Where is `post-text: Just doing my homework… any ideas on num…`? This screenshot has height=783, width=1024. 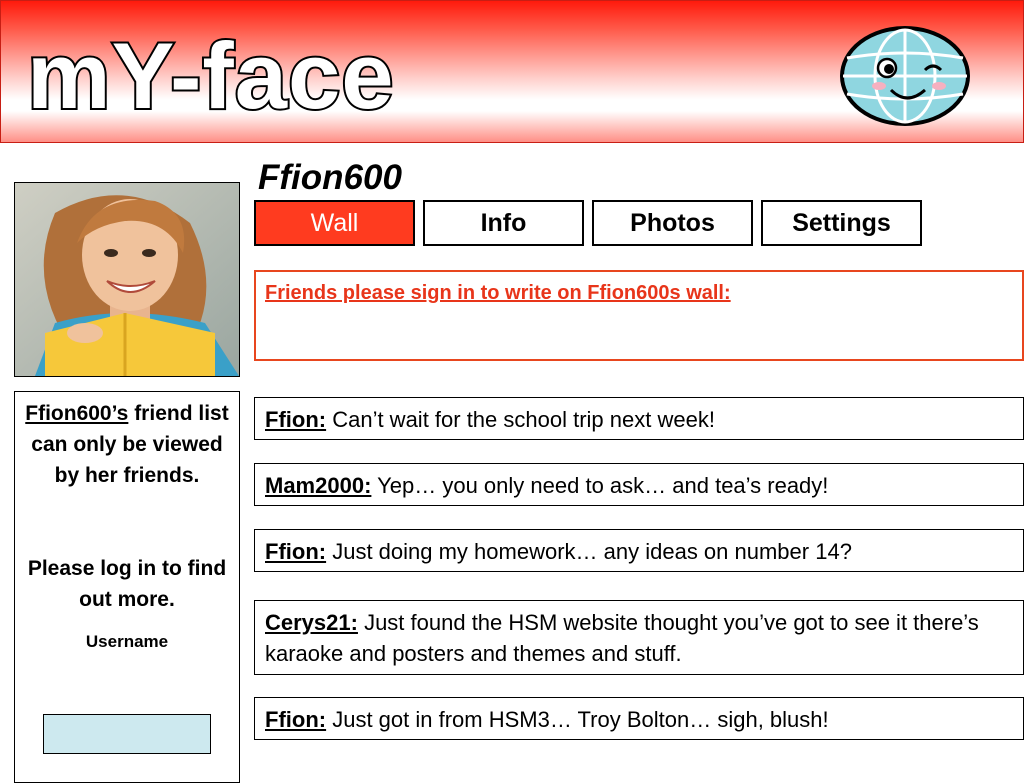 post-text: Just doing my homework… any ideas on num… is located at coordinates (589, 551).